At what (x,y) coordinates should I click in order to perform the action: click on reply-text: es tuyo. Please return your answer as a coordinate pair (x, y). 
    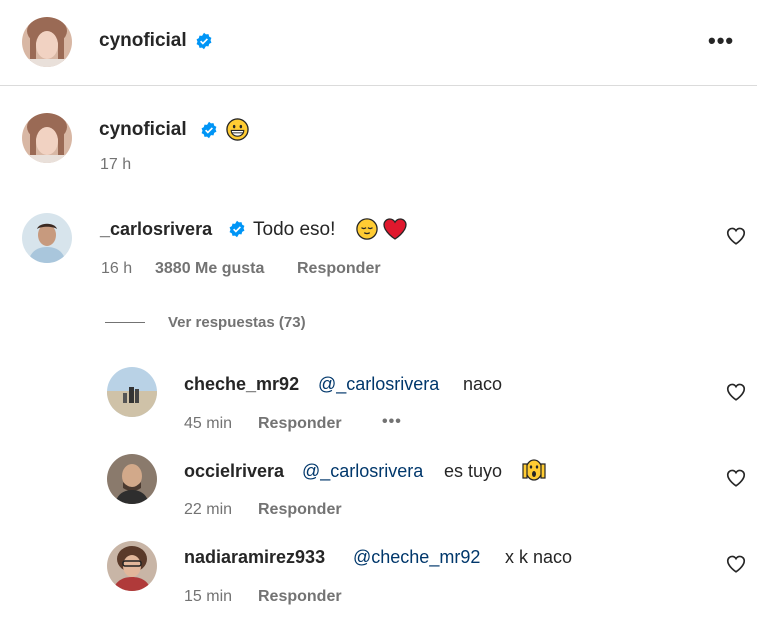
    Looking at the image, I should click on (473, 471).